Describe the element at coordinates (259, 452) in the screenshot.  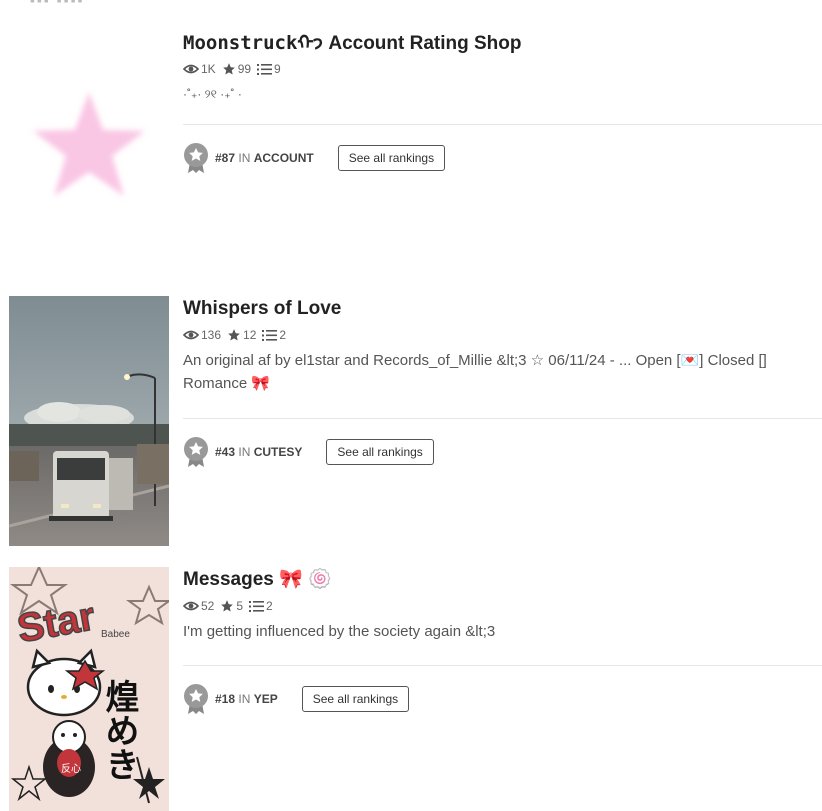
I see `rank-label: #43 IN CUTESY` at that location.